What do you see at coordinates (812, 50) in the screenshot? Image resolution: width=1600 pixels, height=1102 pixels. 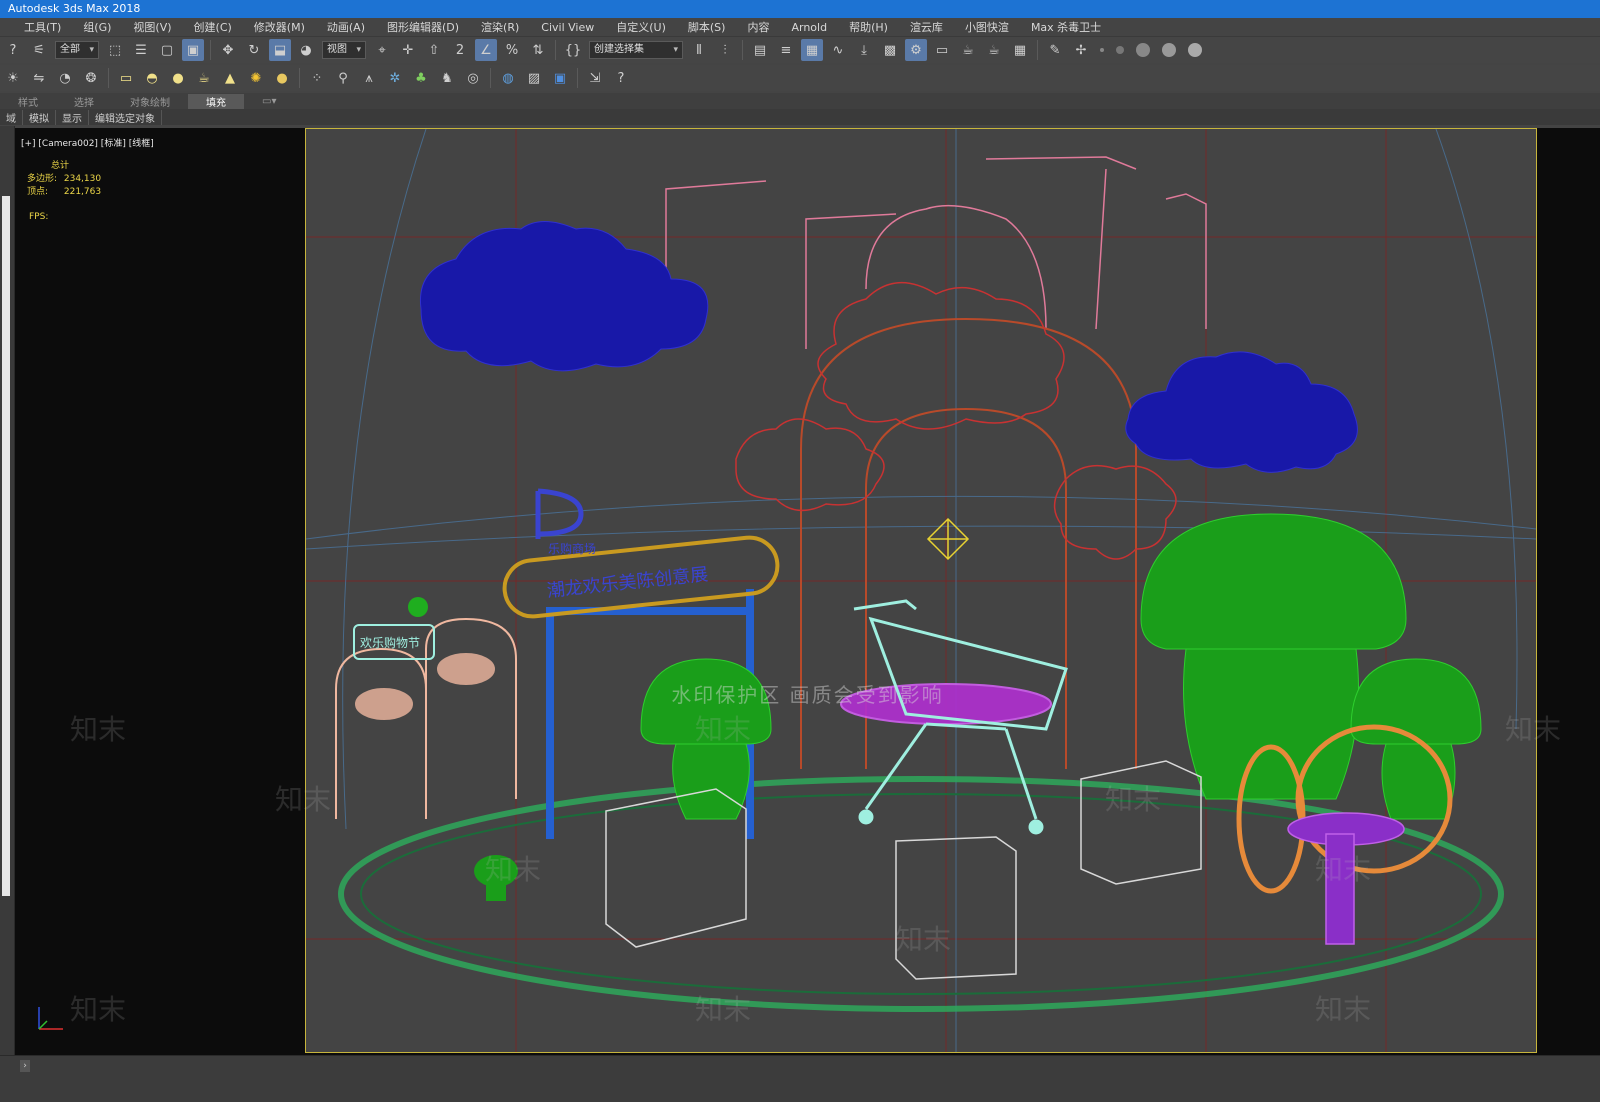 I see `ribbon-toggle-icon: ▦` at bounding box center [812, 50].